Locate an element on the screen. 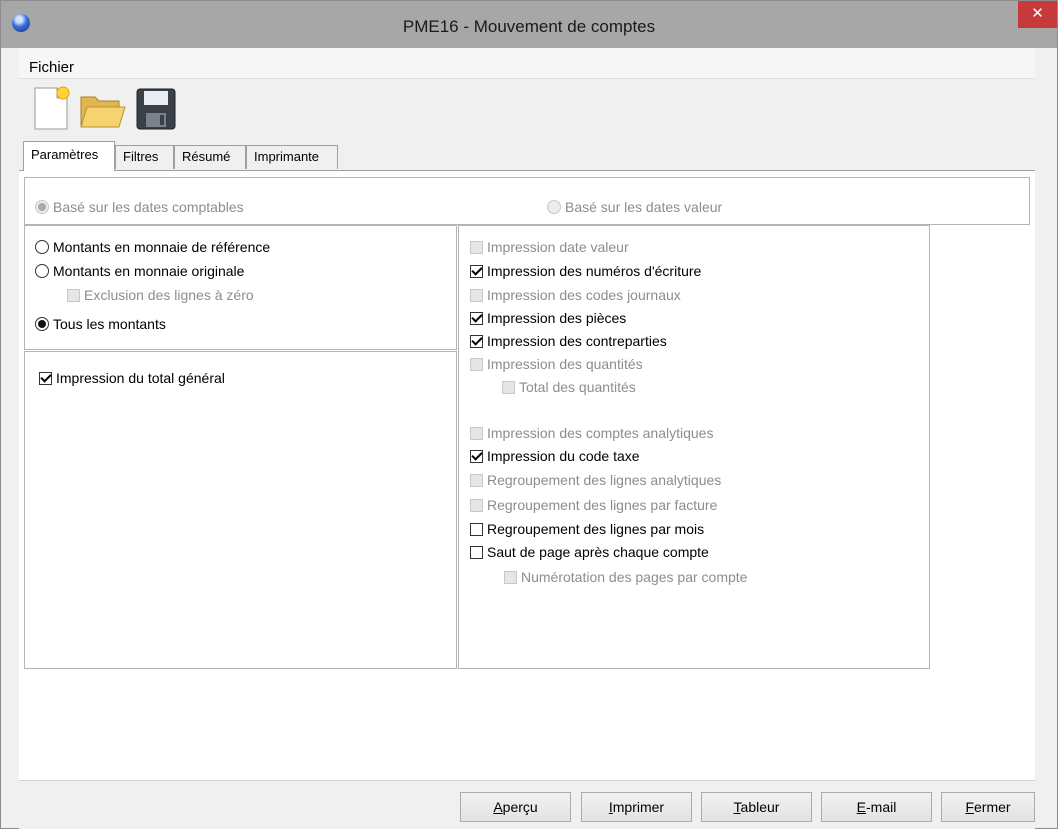 This screenshot has height=829, width=1058. close-button-label: Fermer is located at coordinates (988, 807).